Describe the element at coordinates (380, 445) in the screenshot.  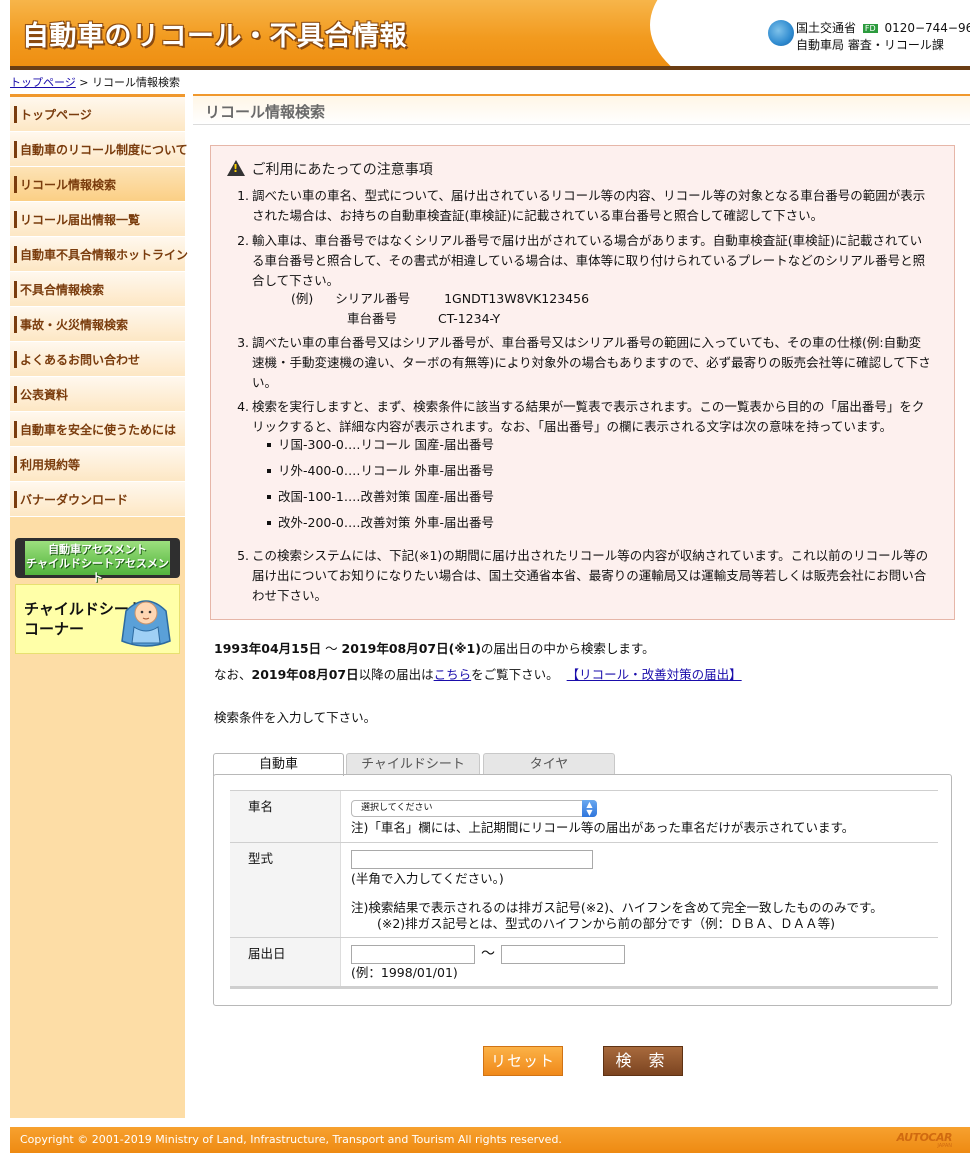
I see `list-item: リ国-300-0‥‥リコール 国産-届出番号` at that location.